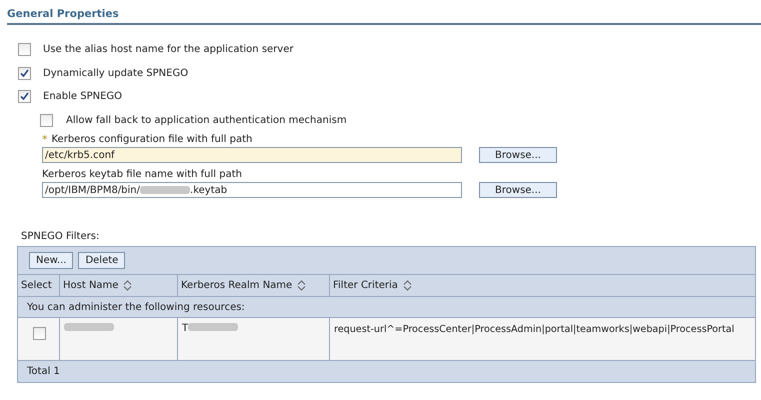 The image size is (761, 400). What do you see at coordinates (534, 329) in the screenshot?
I see `table-cell: request-url^=ProcessCenter|ProcessAdmin|portal|teamworks|webapi|ProcessPortal` at bounding box center [534, 329].